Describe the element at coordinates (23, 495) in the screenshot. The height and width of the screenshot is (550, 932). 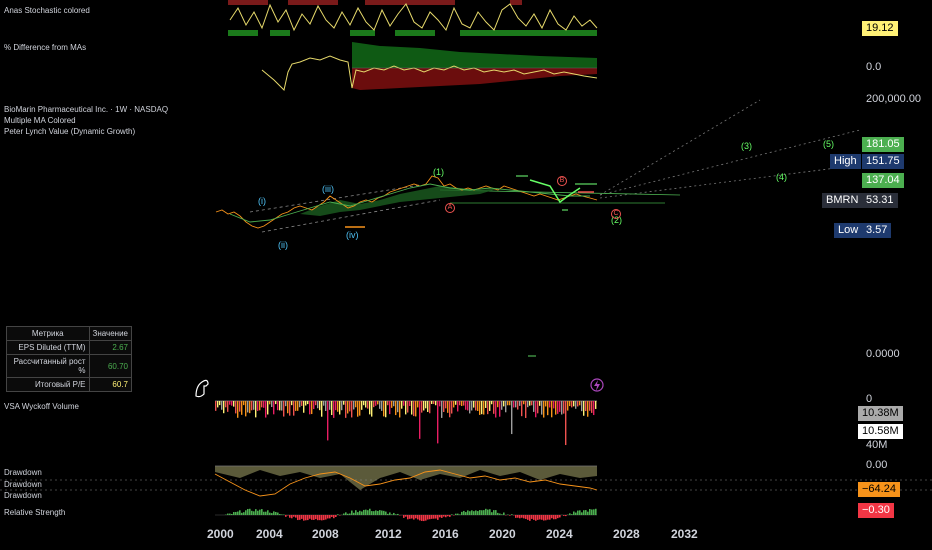
I see `drawdown-label-3: Drawdown` at that location.